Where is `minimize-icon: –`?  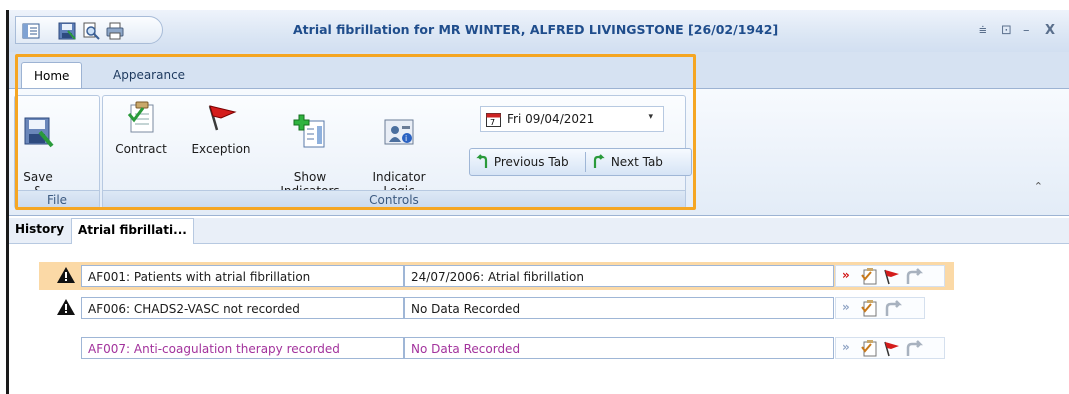
minimize-icon: – is located at coordinates (1026, 30).